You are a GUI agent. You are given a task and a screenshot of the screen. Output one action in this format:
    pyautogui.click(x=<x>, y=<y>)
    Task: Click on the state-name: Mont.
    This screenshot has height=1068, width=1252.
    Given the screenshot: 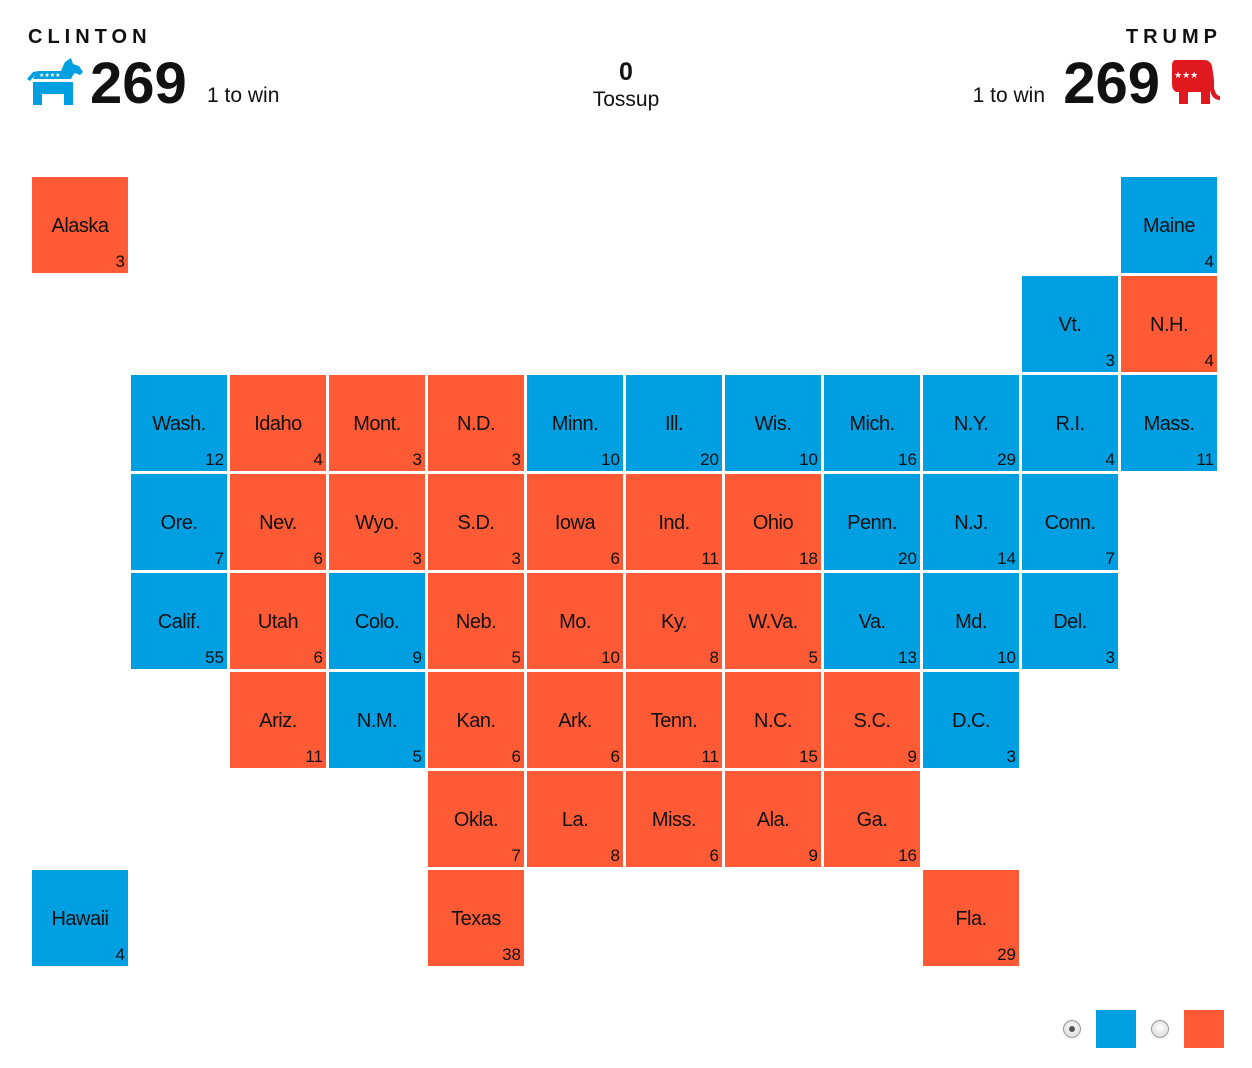 What is the action you would take?
    pyautogui.click(x=377, y=424)
    